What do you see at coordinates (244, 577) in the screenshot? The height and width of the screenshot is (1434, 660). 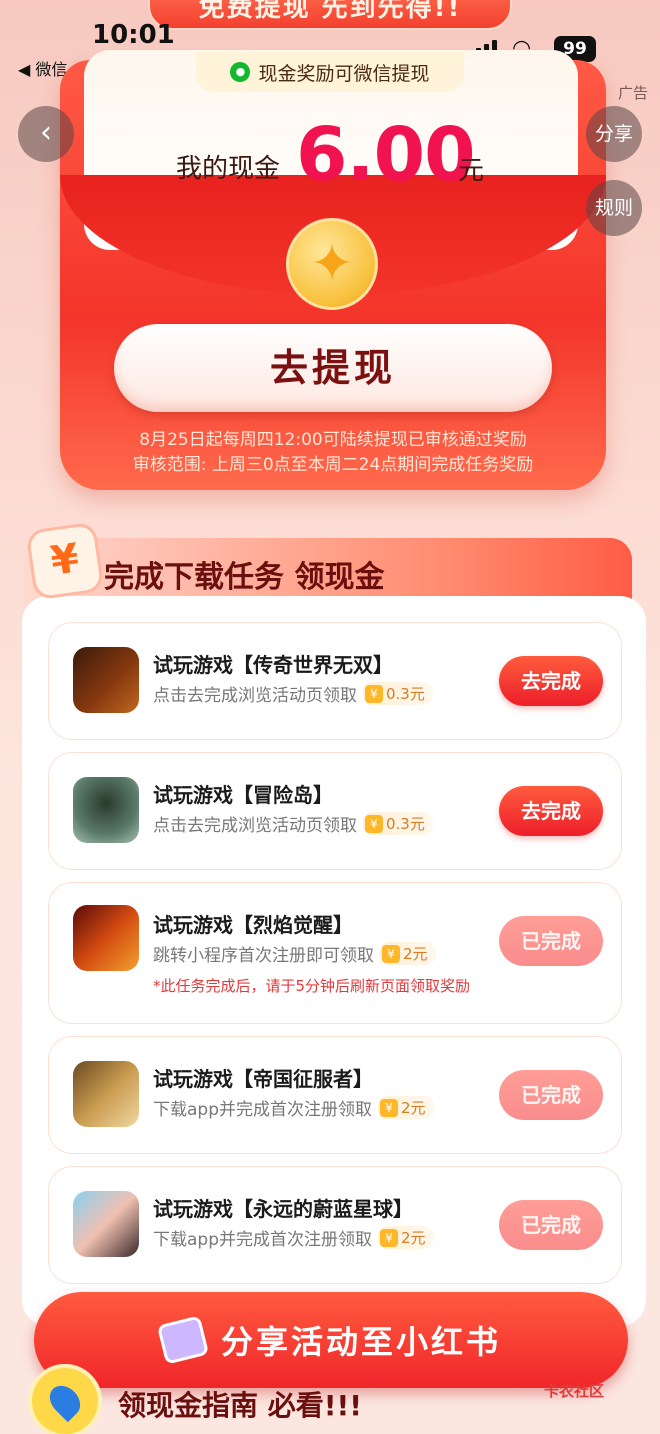 I see `task-section-title: 完成下载任务 领现金` at bounding box center [244, 577].